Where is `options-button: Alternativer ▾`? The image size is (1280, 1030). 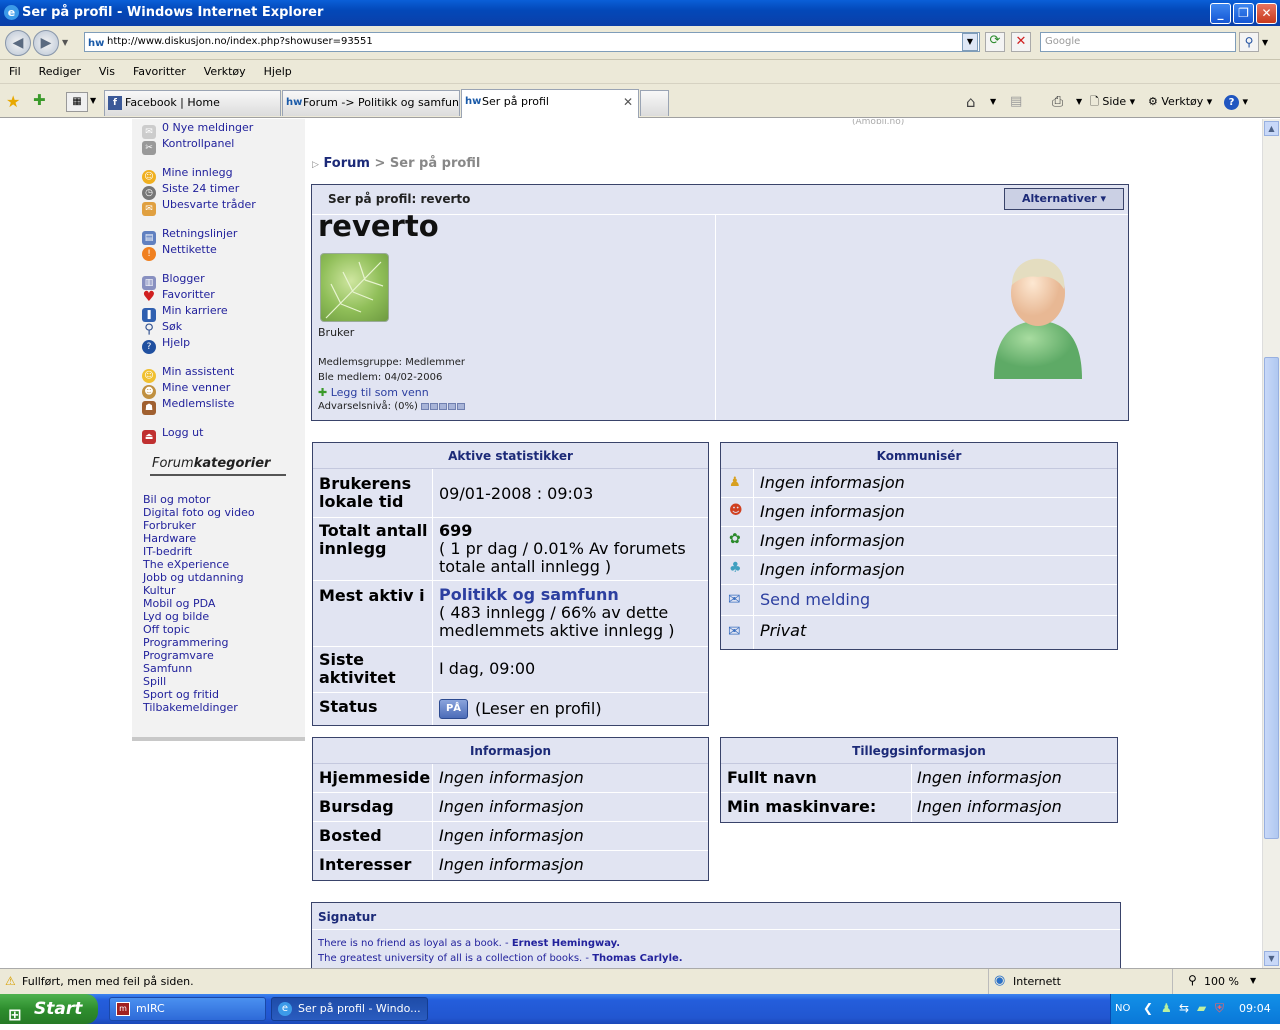 options-button: Alternativer ▾ is located at coordinates (1064, 199).